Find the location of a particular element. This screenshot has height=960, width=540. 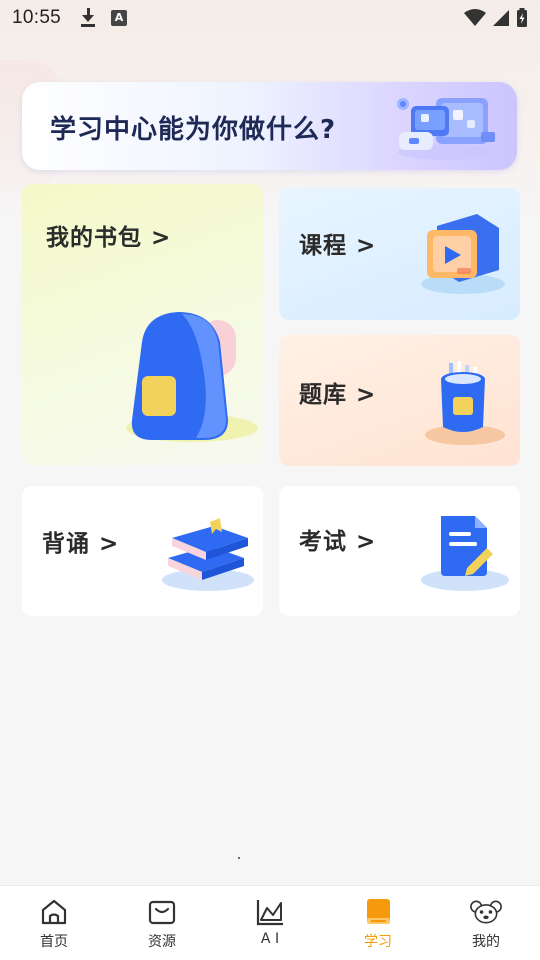

mouse-avatar-icon is located at coordinates (486, 912).